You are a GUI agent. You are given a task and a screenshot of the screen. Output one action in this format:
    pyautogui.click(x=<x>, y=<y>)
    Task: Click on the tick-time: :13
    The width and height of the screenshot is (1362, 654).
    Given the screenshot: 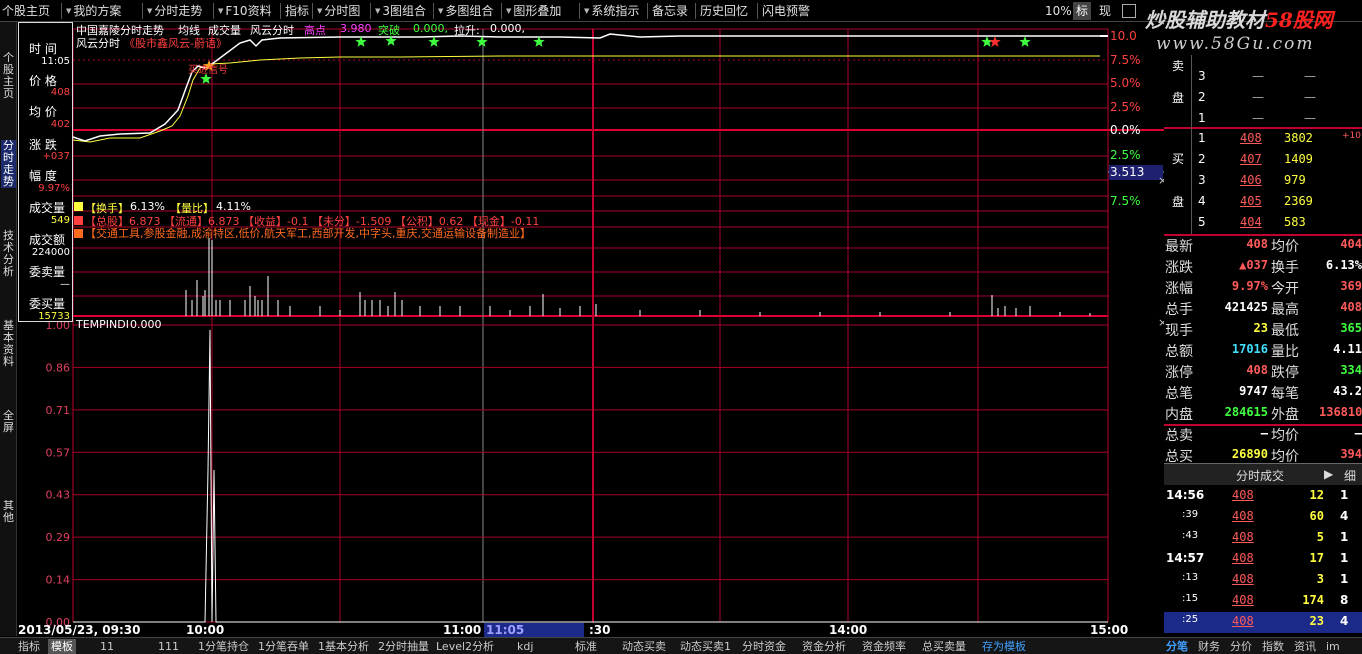 What is the action you would take?
    pyautogui.click(x=1190, y=577)
    